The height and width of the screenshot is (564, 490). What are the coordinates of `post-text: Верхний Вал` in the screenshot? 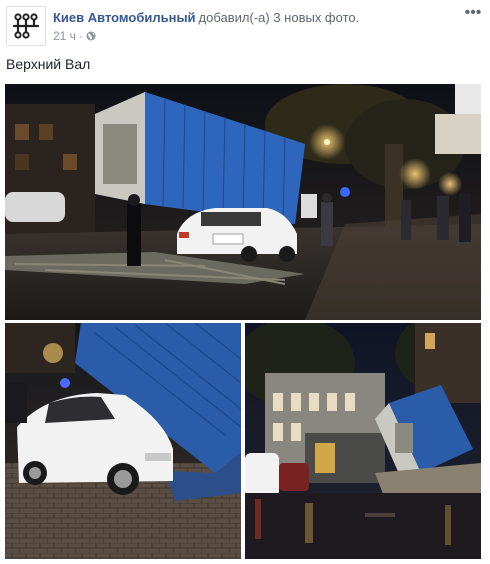 It's located at (48, 64).